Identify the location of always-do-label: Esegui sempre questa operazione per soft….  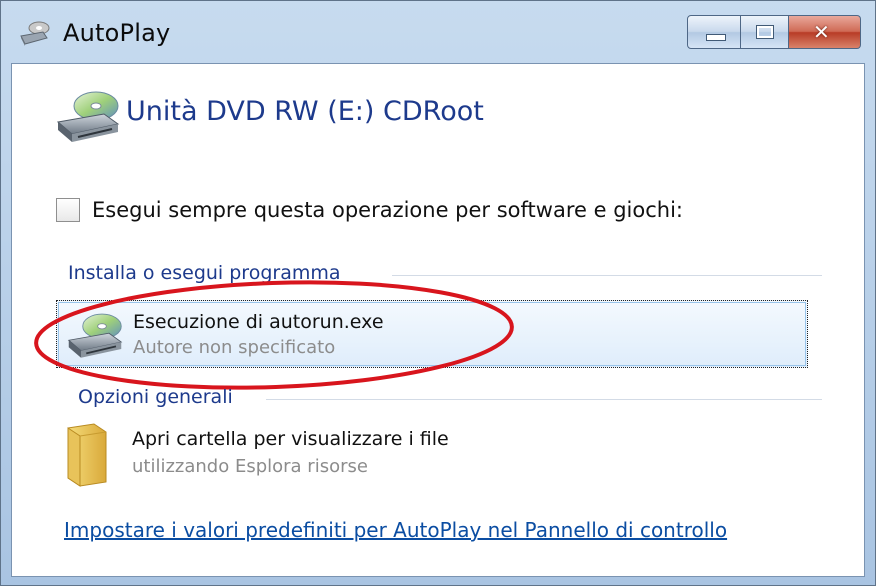
(387, 210).